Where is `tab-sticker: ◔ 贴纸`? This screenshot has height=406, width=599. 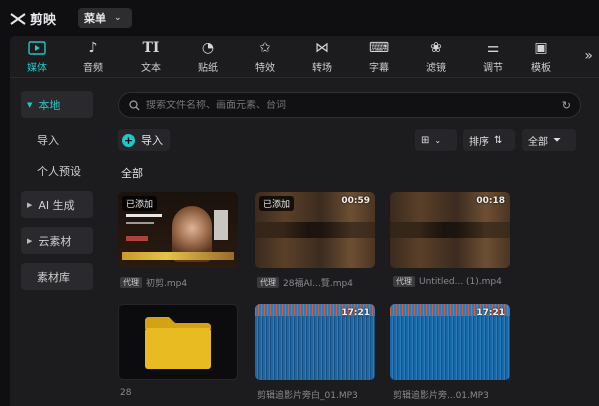
tab-sticker: ◔ 贴纸 is located at coordinates (208, 57).